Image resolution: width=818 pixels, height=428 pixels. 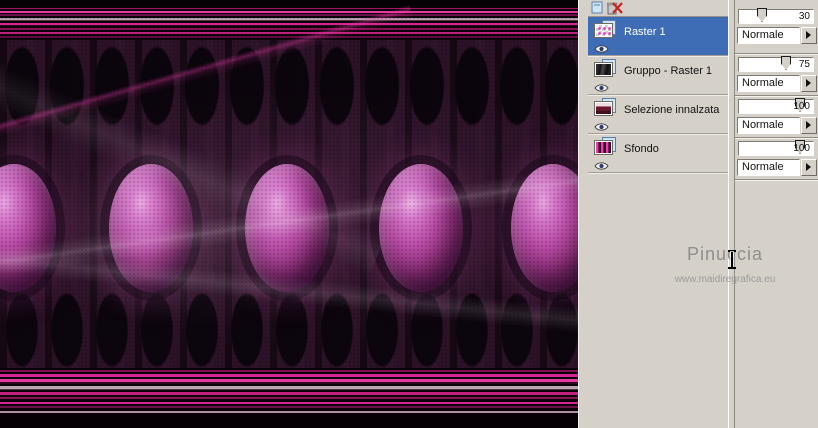 I want to click on layer-properties: 30 Normale, so click(x=776, y=27).